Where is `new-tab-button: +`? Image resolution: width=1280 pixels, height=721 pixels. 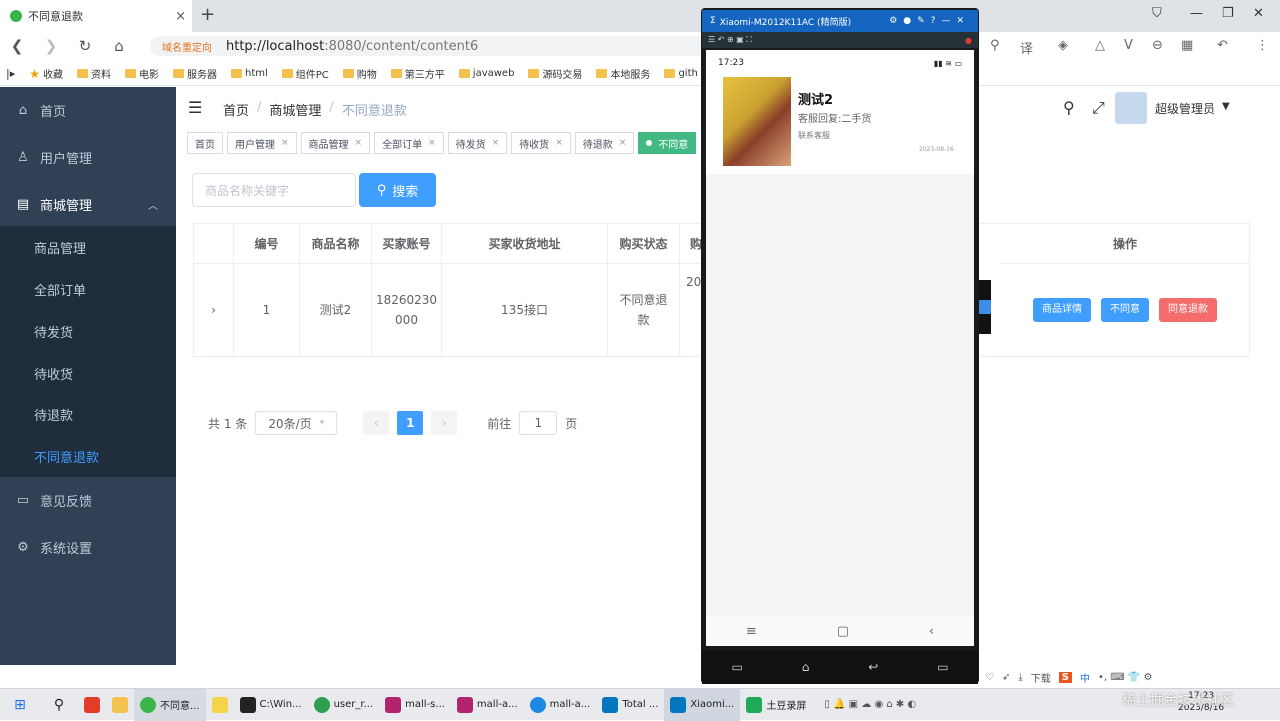
new-tab-button: + is located at coordinates (207, 14).